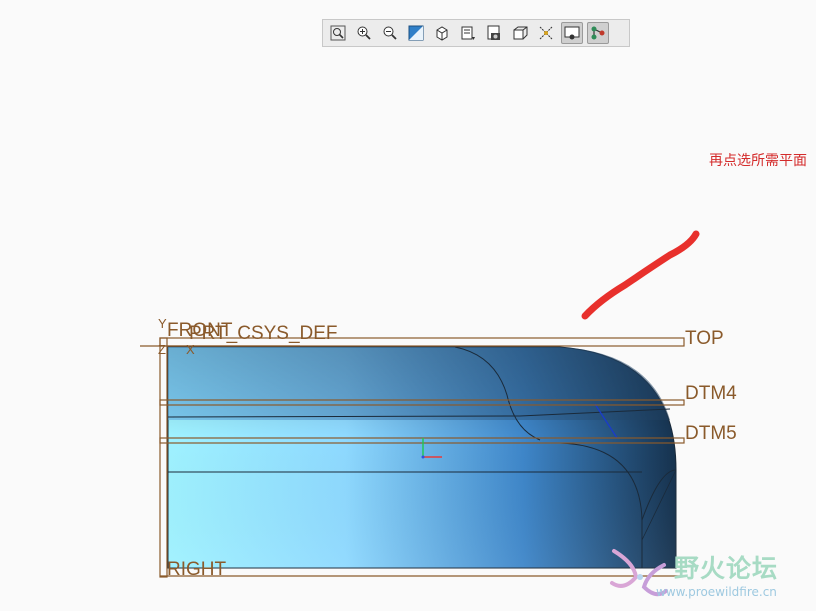 This screenshot has height=611, width=816. I want to click on dtm5-label: DTM5, so click(711, 434).